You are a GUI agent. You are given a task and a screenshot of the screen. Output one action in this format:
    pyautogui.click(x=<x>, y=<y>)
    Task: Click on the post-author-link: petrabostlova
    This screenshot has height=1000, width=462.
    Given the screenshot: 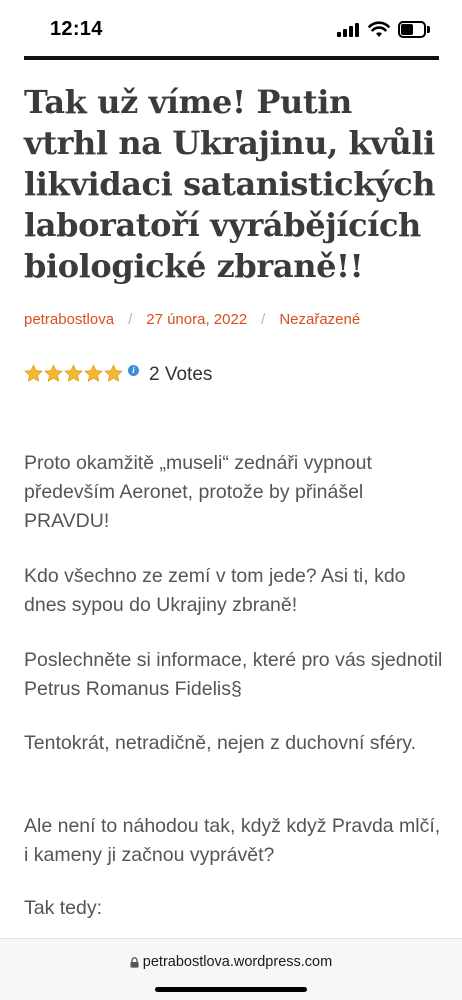 What is the action you would take?
    pyautogui.click(x=69, y=319)
    